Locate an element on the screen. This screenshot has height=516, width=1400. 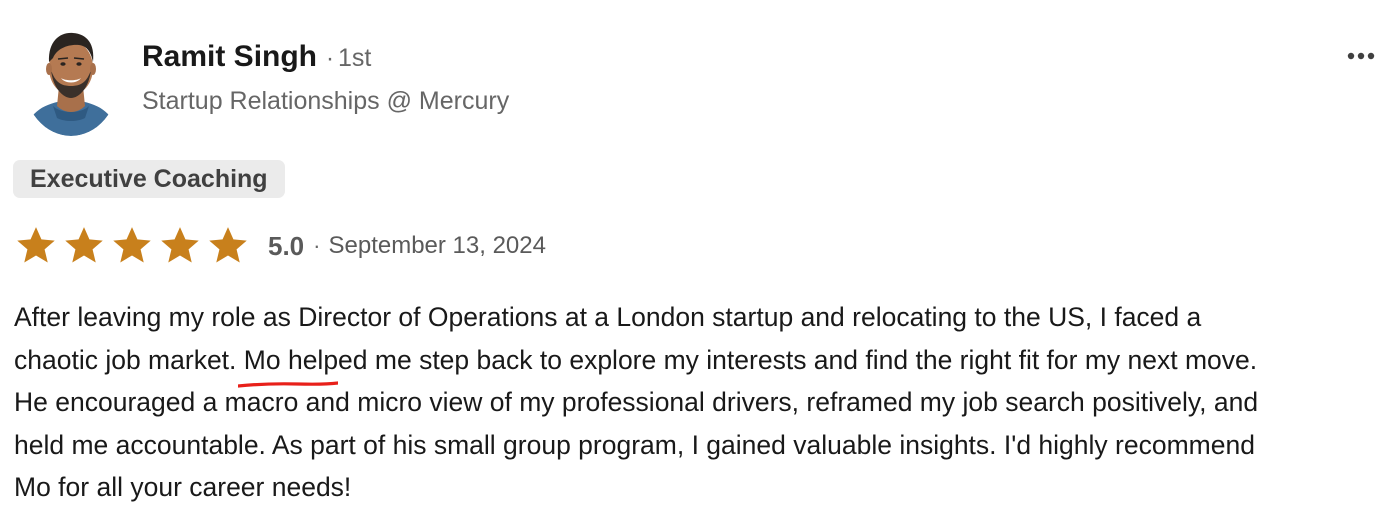
reviewer-headline: Startup Relationships @ Mercury is located at coordinates (326, 101).